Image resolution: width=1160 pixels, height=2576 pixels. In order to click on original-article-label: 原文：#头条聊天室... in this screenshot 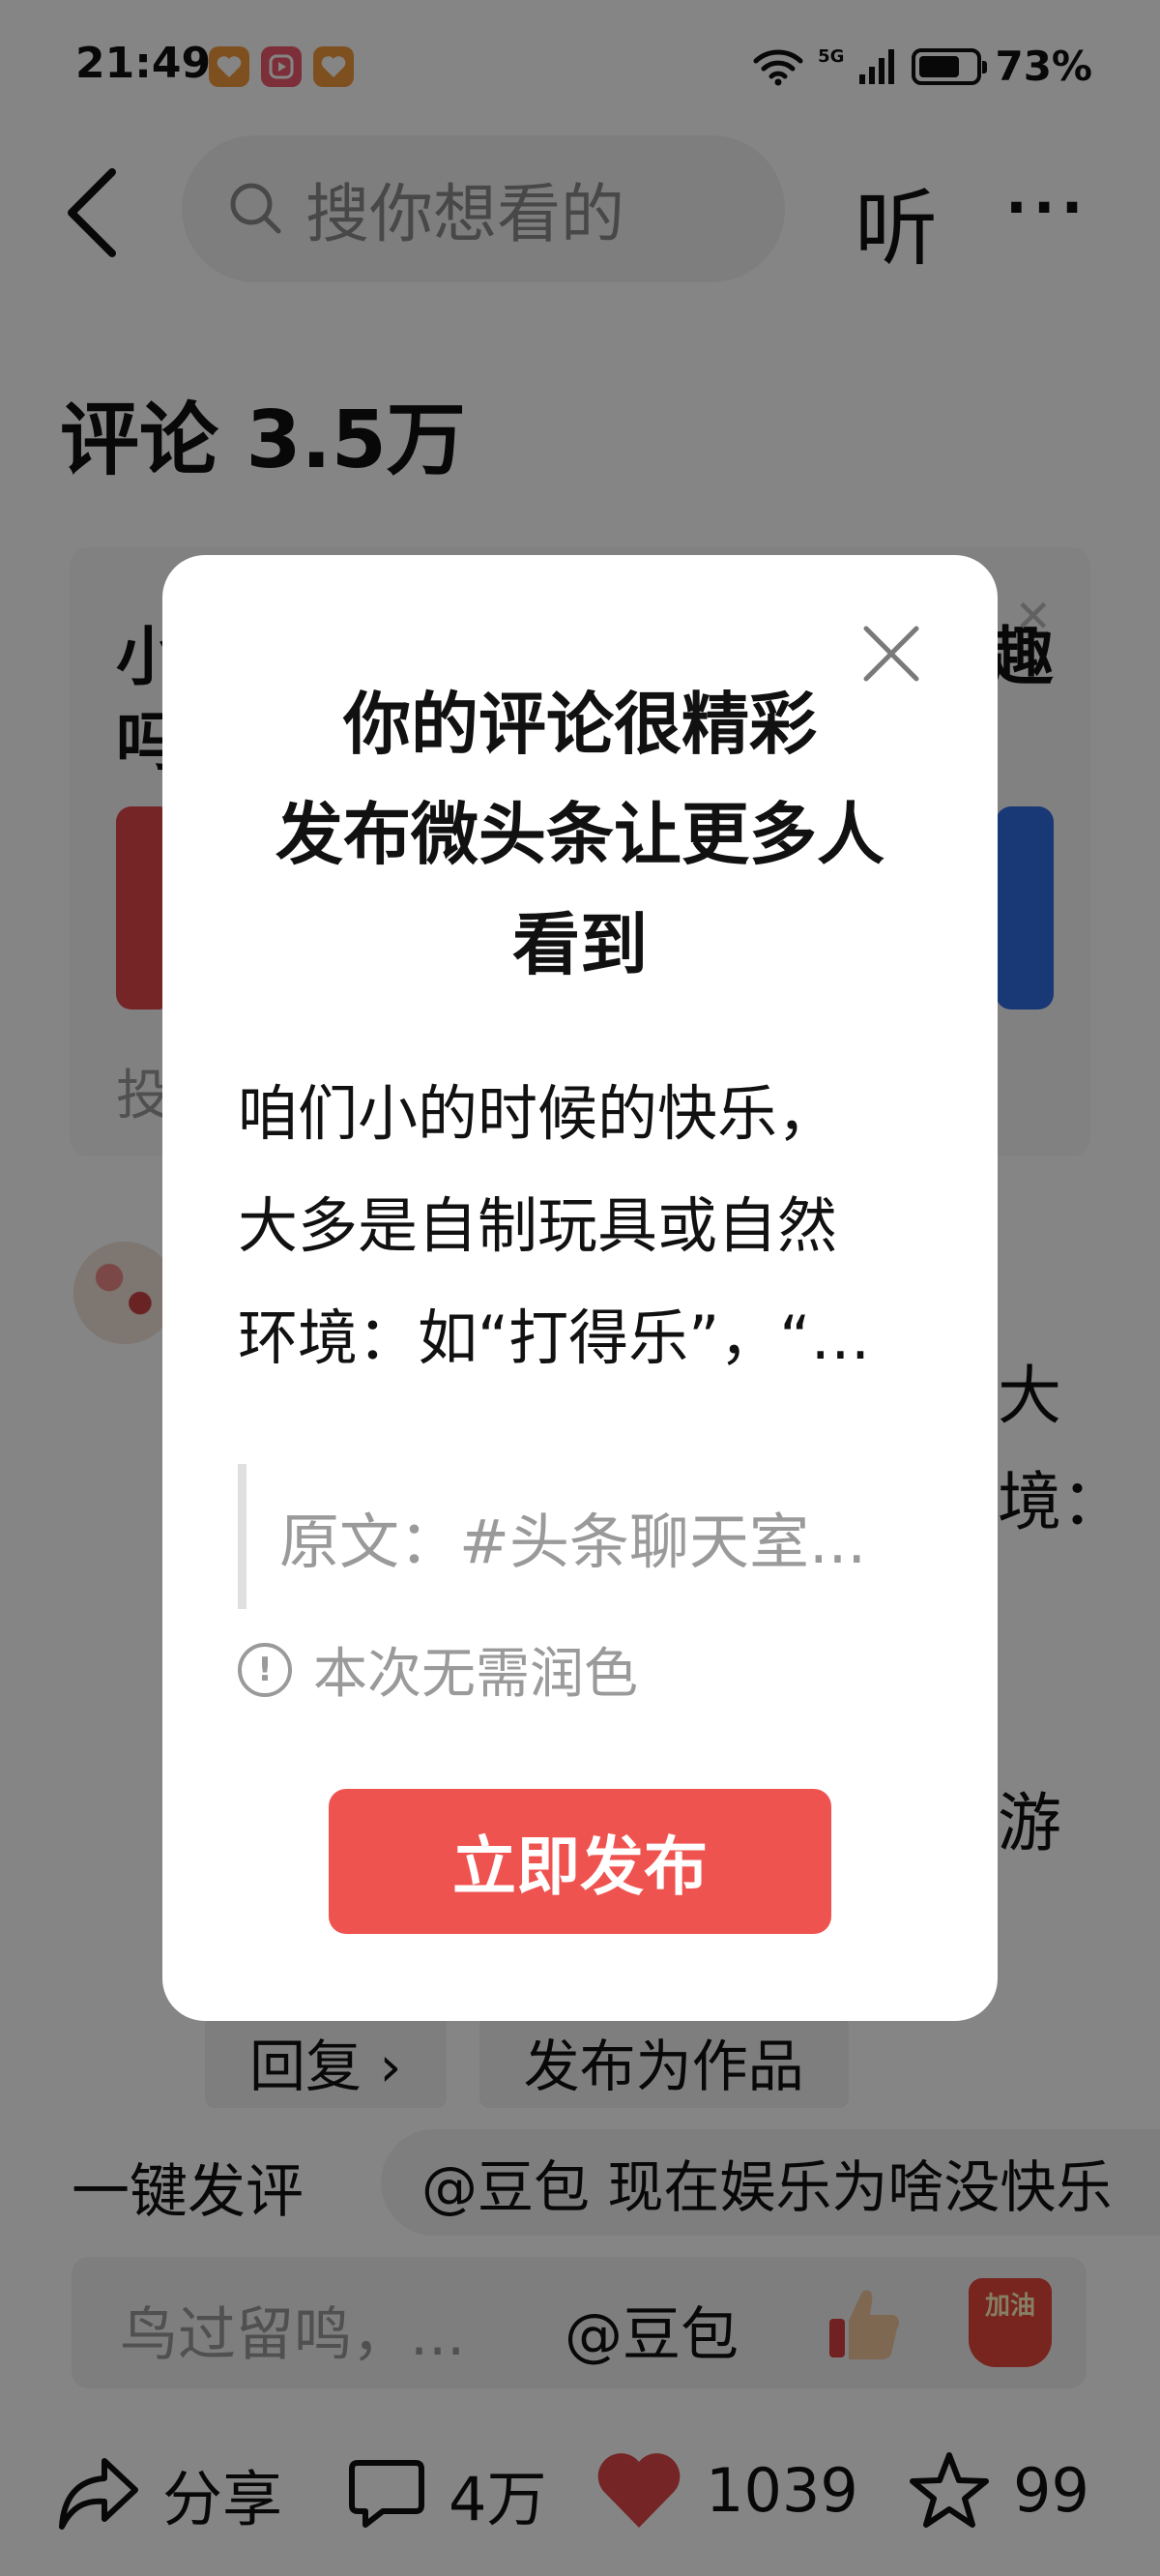, I will do `click(573, 1542)`.